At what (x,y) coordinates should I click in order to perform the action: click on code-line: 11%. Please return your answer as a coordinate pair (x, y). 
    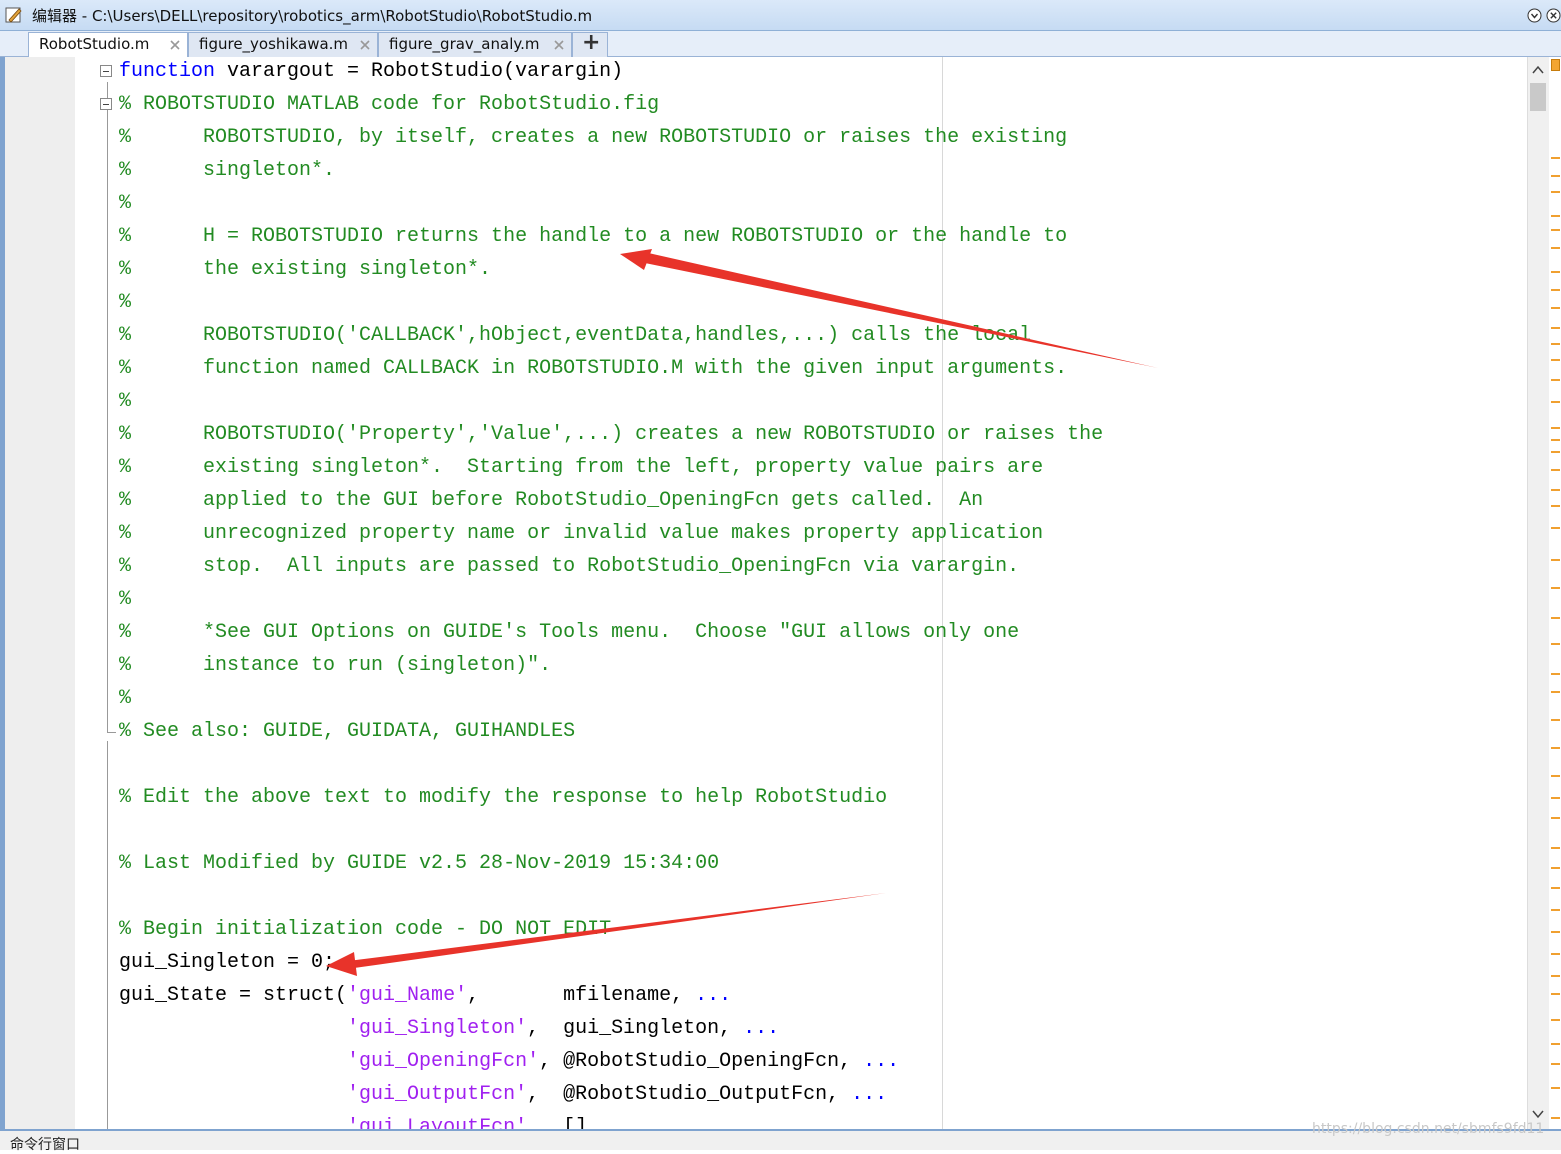
    Looking at the image, I should click on (801, 403).